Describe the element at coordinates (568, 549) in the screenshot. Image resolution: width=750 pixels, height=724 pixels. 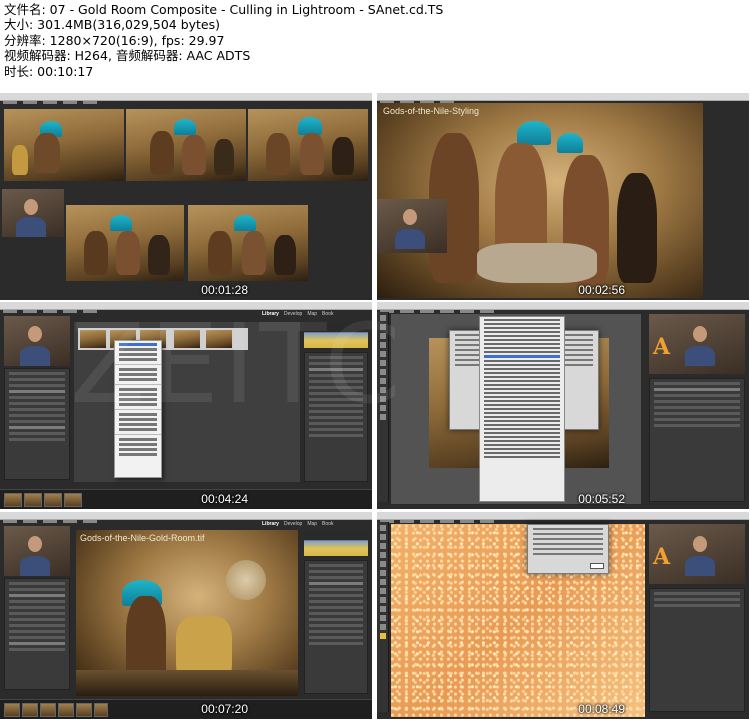
I see `warning-dialog` at that location.